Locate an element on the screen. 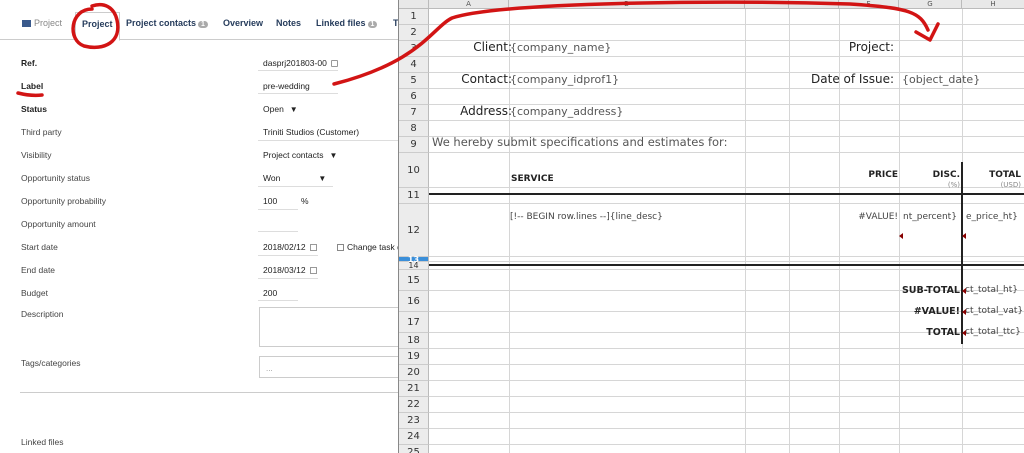 The height and width of the screenshot is (453, 1024). tab-overview: Overview is located at coordinates (243, 23).